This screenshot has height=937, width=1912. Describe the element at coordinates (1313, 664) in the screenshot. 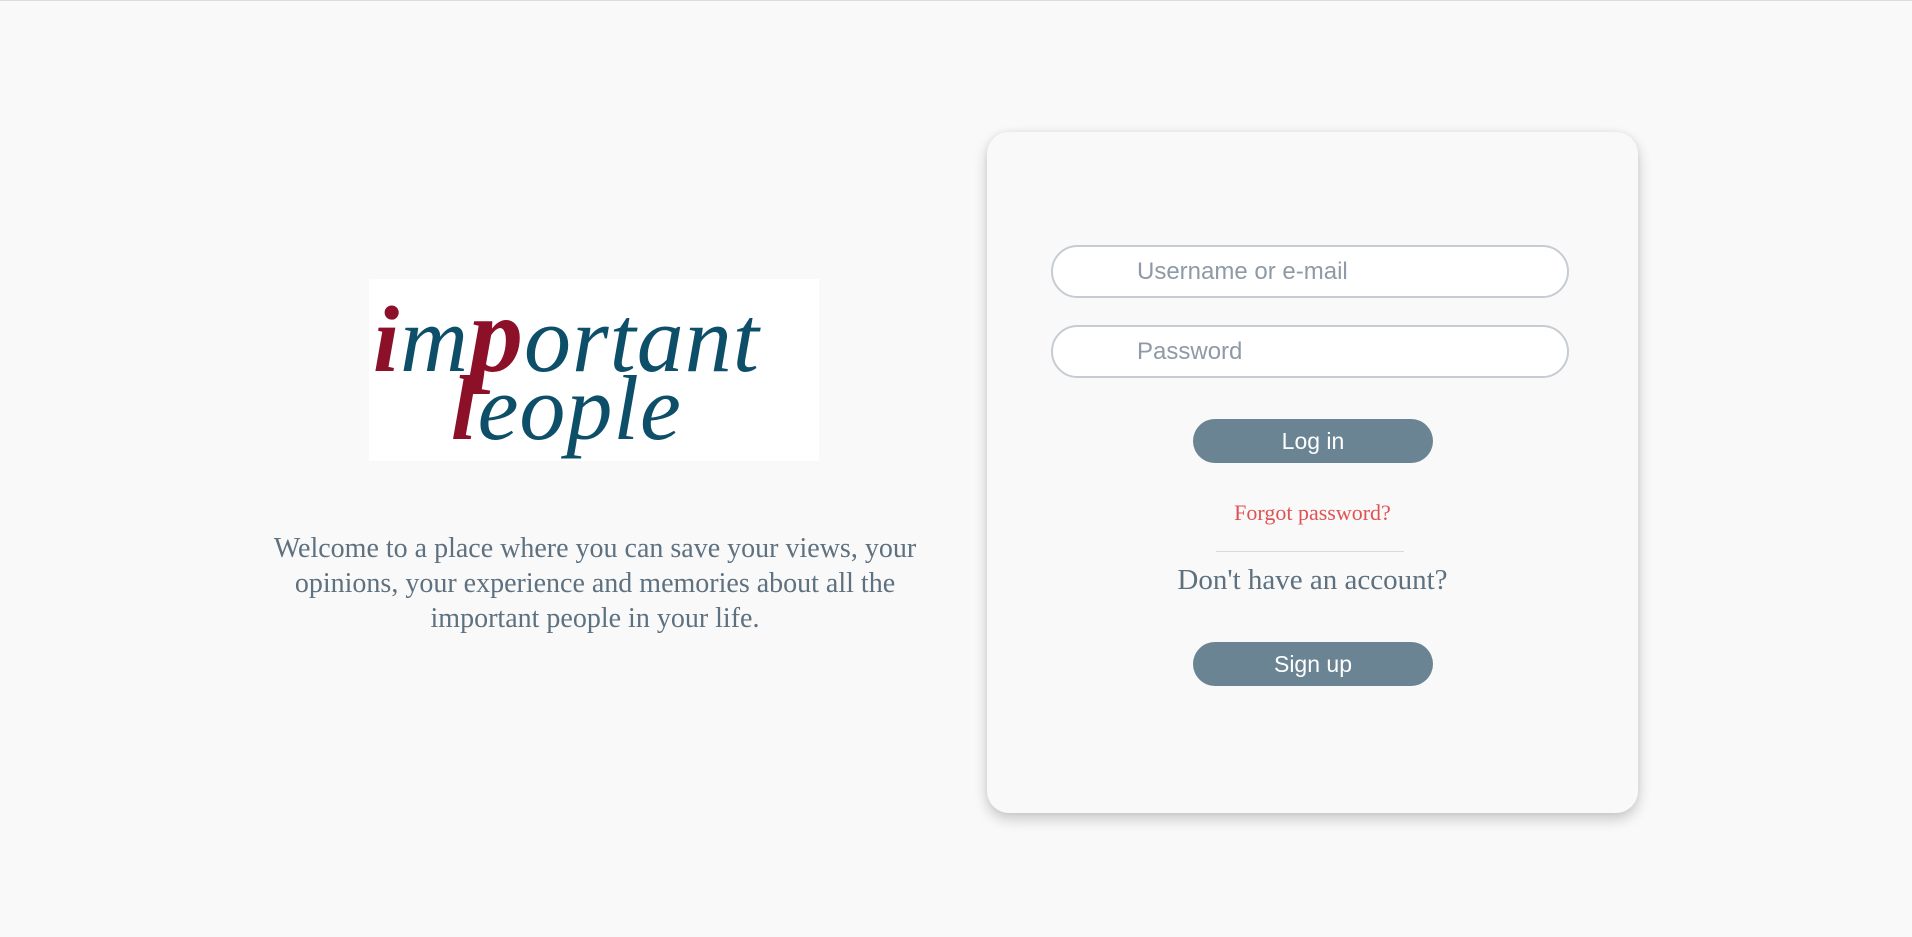

I see `signup-button: Sign up` at that location.